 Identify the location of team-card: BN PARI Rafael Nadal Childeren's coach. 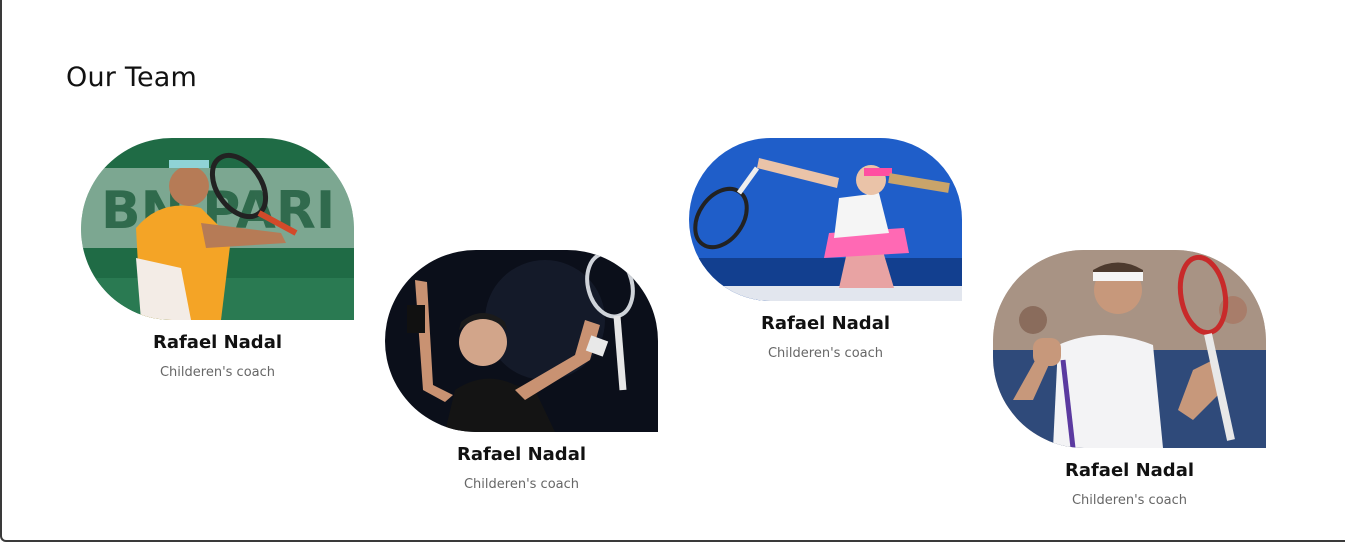
(217, 259).